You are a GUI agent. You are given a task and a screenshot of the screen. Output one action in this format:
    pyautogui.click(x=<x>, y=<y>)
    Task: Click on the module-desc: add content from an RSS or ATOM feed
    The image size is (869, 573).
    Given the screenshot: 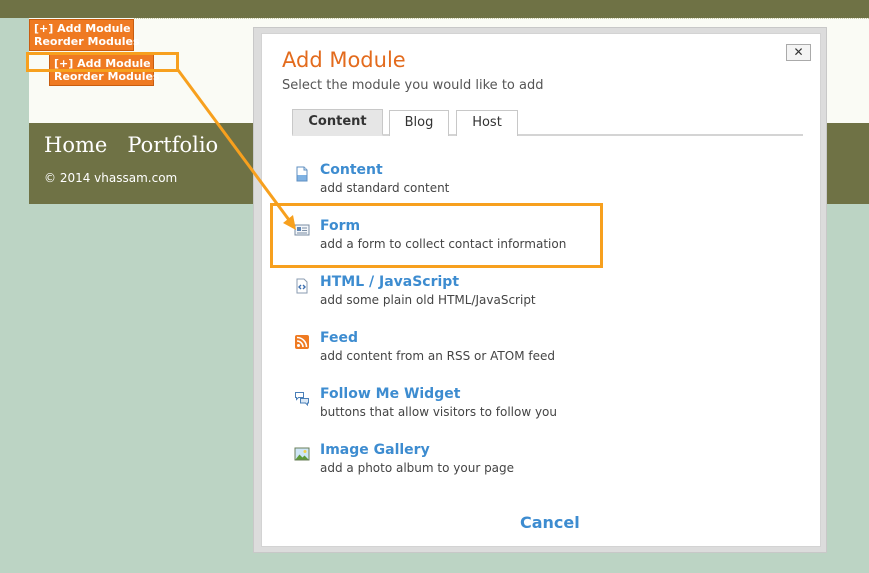 What is the action you would take?
    pyautogui.click(x=437, y=356)
    